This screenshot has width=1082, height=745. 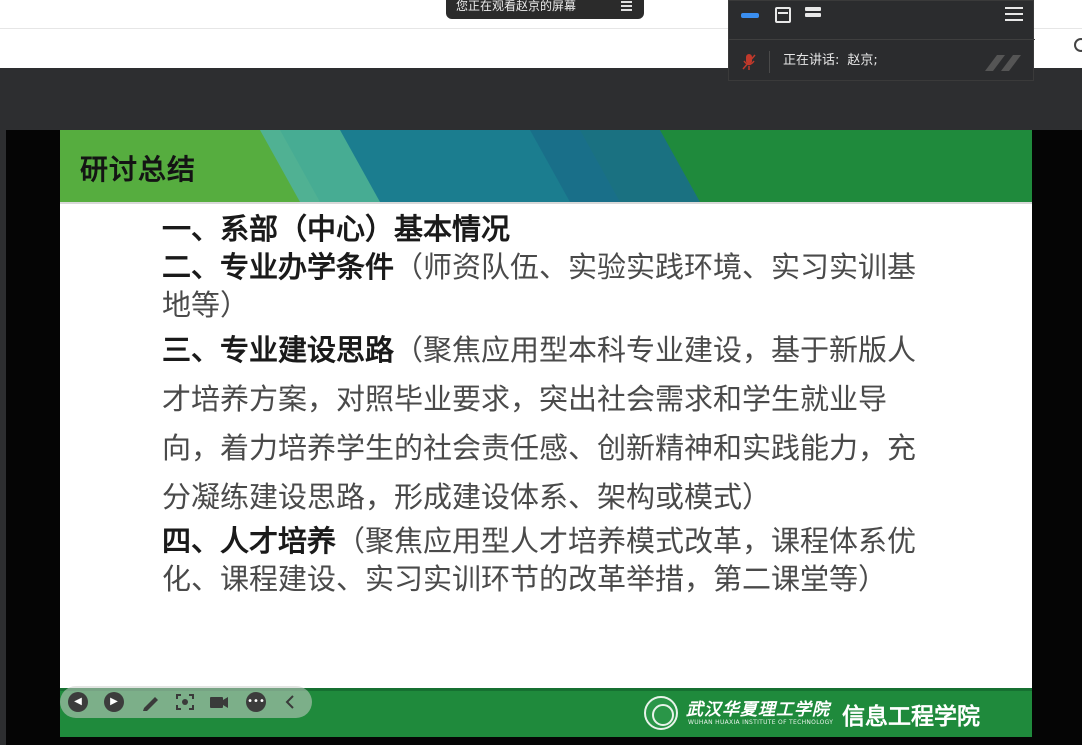 I want to click on presentation-toolbar: ◀ ▶ •••, so click(x=186, y=702).